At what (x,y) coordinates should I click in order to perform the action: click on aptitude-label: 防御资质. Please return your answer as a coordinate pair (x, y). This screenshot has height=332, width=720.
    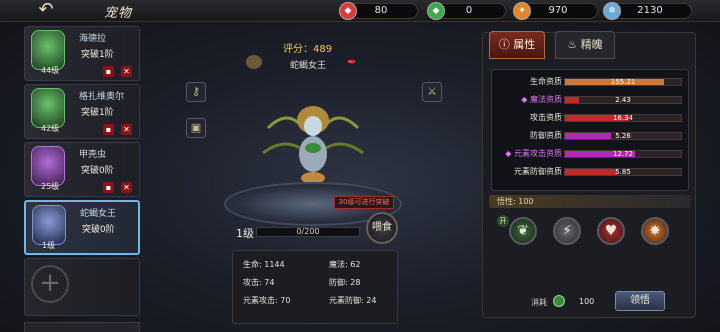
    Looking at the image, I should click on (546, 135).